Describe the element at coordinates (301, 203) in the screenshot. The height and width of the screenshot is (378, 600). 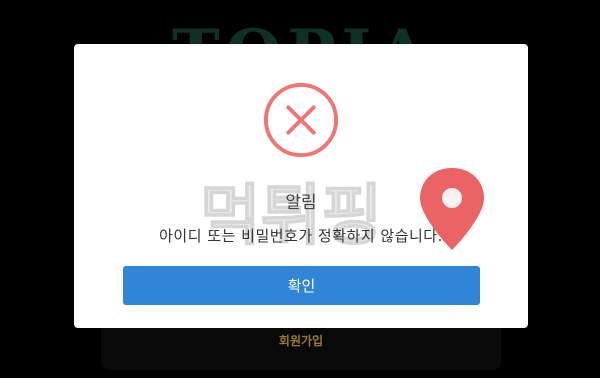
I see `modal-title: 알림` at that location.